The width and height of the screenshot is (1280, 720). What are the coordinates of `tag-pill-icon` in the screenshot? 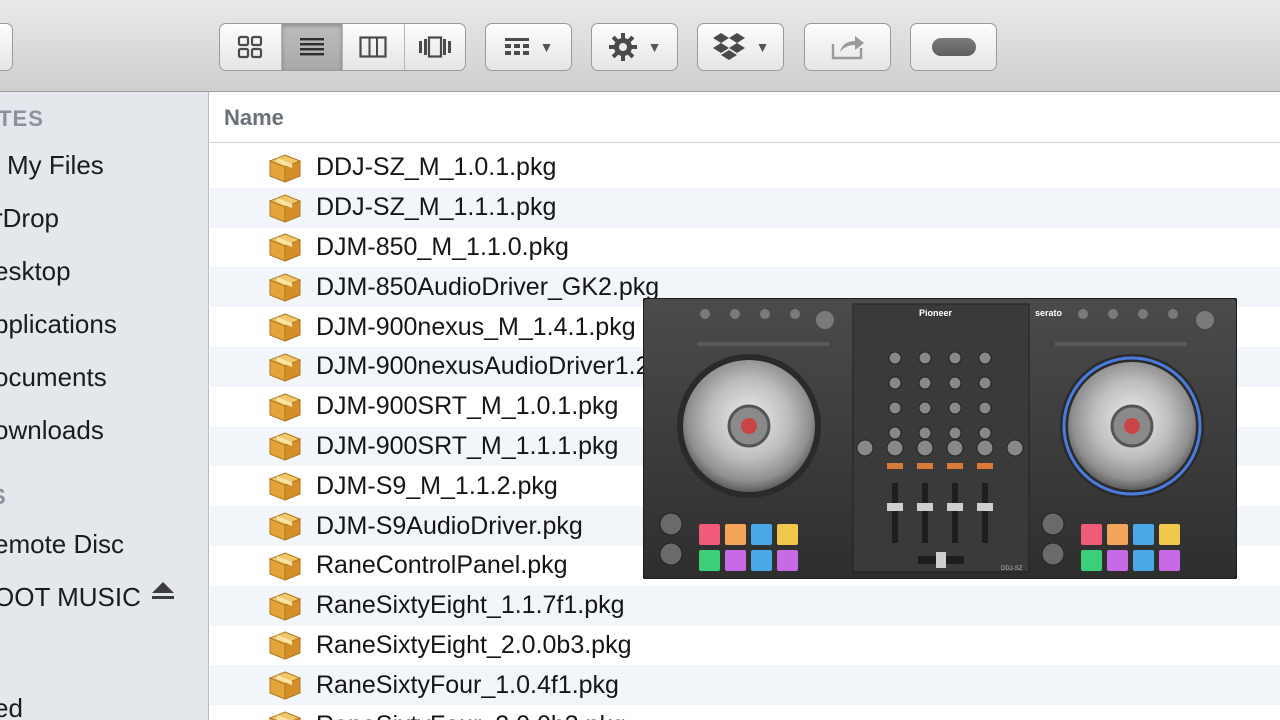 It's located at (953, 47).